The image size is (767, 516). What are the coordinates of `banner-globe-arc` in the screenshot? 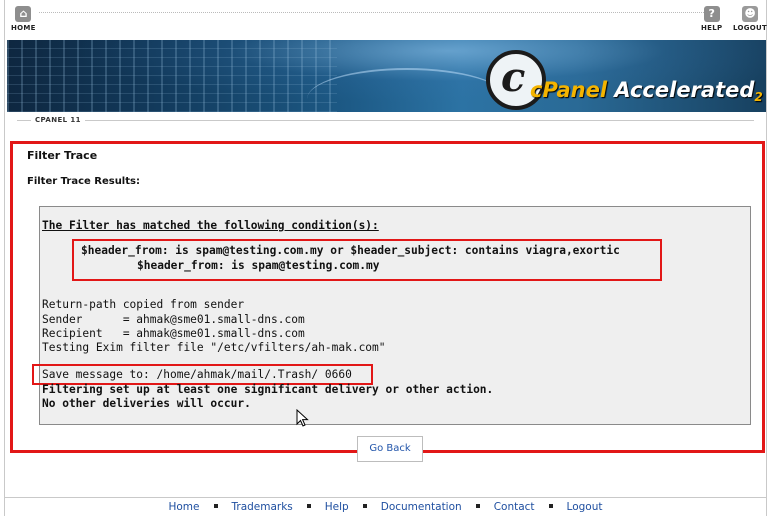 It's located at (407, 90).